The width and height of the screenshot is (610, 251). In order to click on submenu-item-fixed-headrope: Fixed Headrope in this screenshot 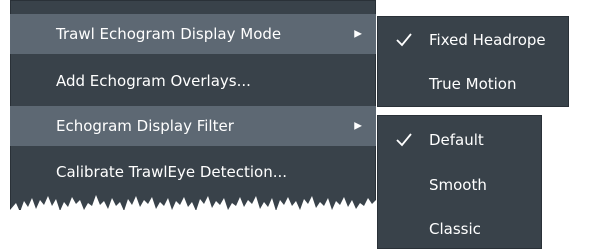, I will do `click(473, 40)`.